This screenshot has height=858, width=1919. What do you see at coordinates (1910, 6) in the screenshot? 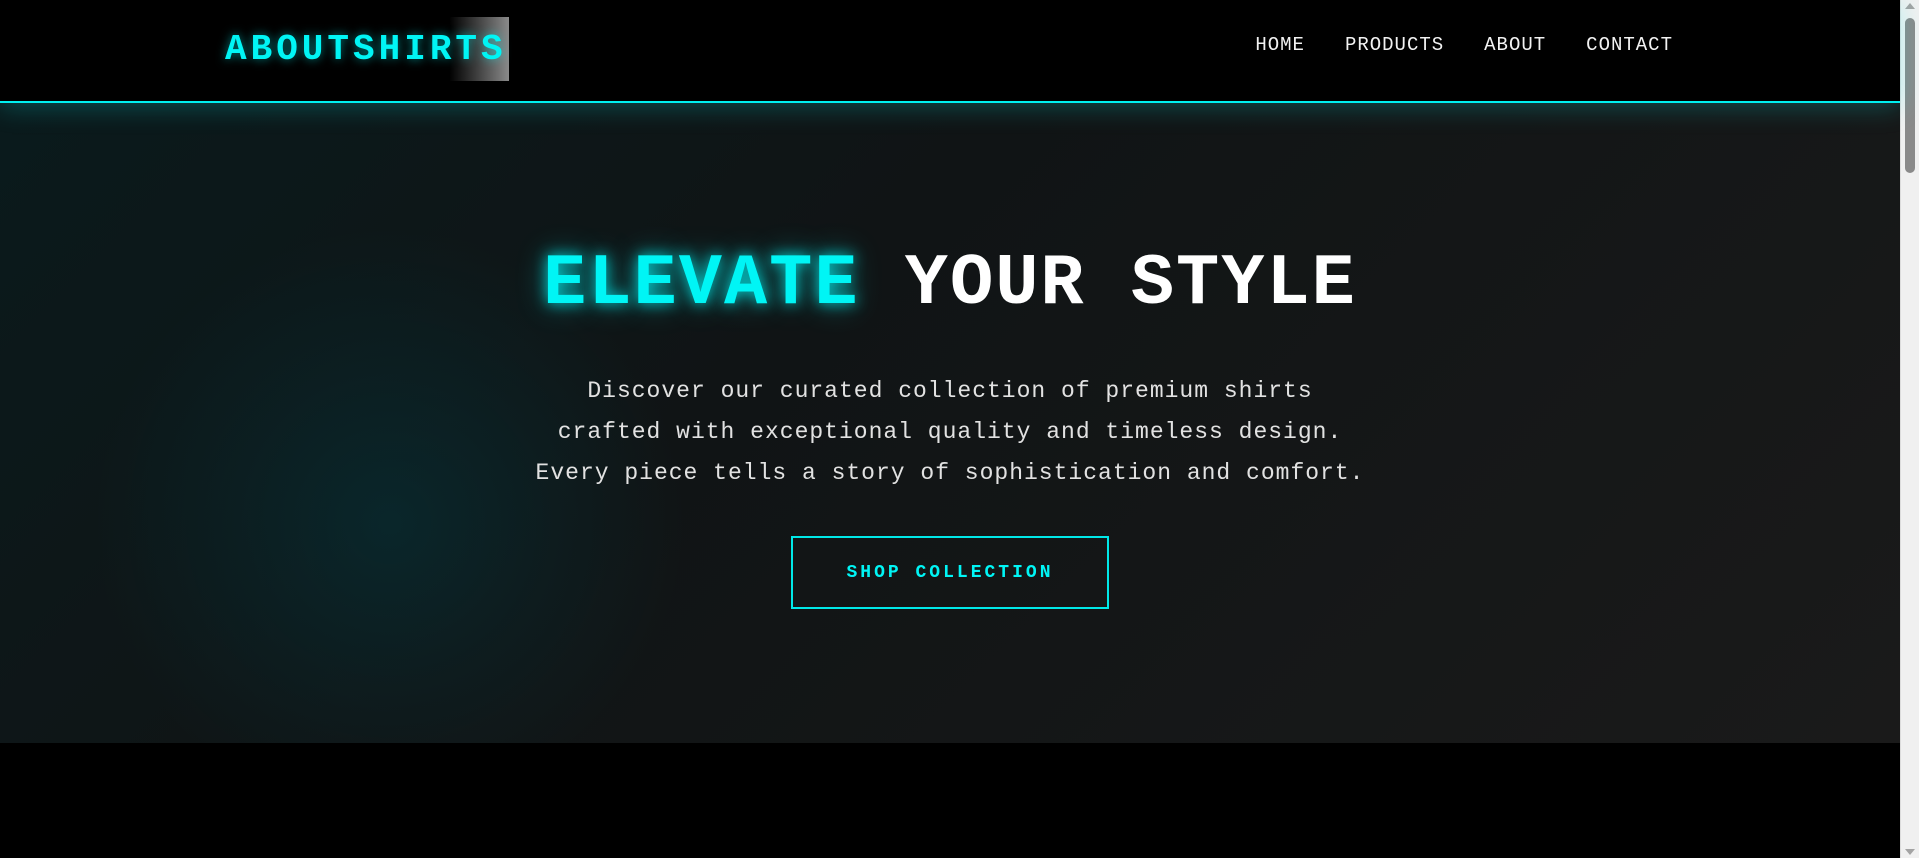
I see `arrow-up-icon` at bounding box center [1910, 6].